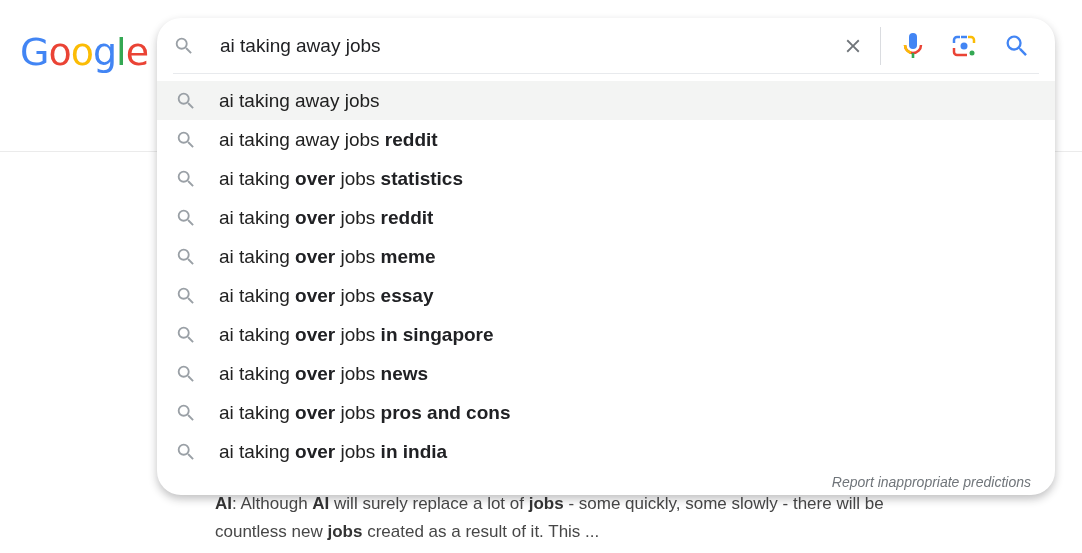 This screenshot has height=553, width=1082. Describe the element at coordinates (606, 178) in the screenshot. I see `suggestion-item: ai taking over jobs statistics` at that location.